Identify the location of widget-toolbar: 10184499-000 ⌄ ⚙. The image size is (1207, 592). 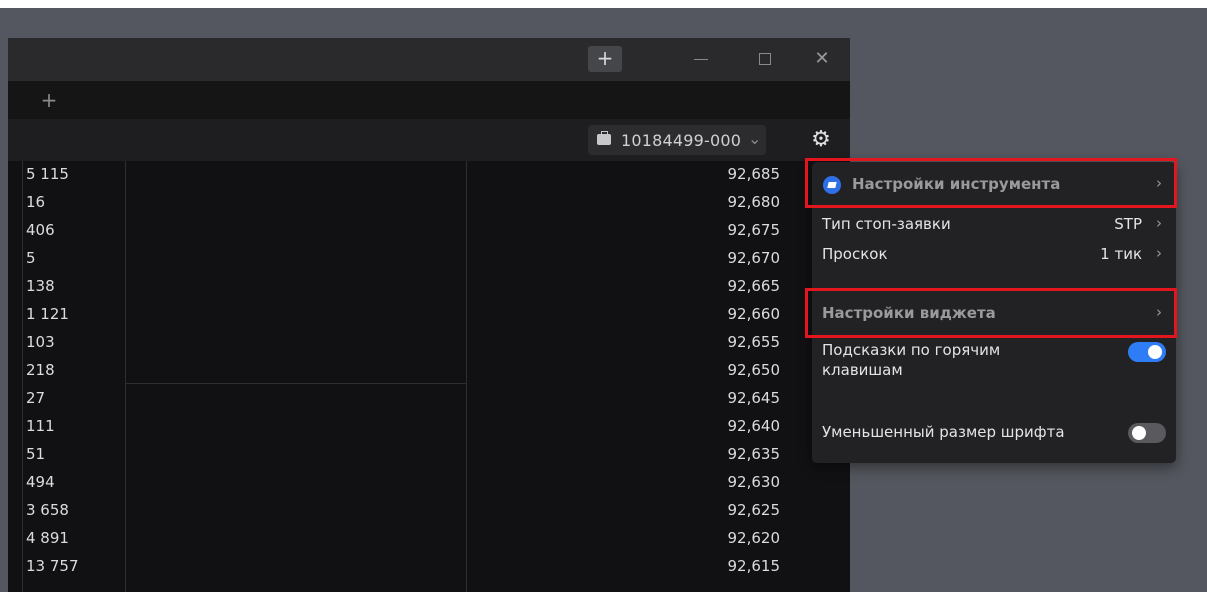
(429, 140).